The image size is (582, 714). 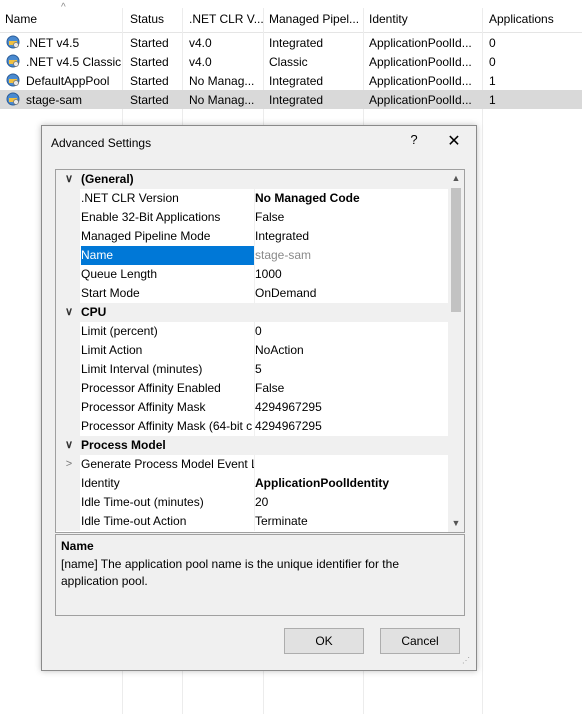 I want to click on property-name: Enable 32-Bit Applications, so click(x=151, y=217).